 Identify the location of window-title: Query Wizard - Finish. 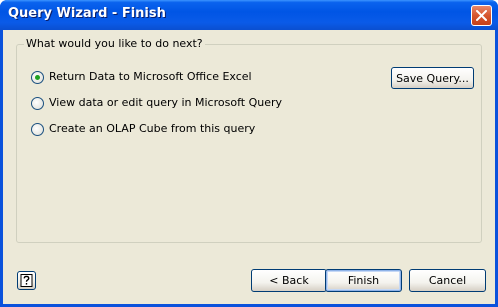
(87, 13).